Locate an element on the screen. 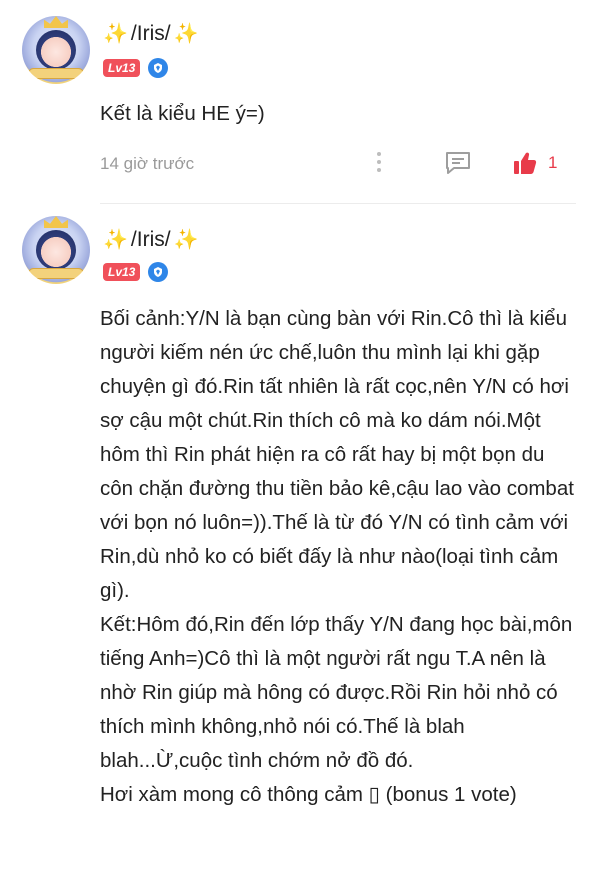  comment-text: Kết là kiểu HE ý=) is located at coordinates (182, 113).